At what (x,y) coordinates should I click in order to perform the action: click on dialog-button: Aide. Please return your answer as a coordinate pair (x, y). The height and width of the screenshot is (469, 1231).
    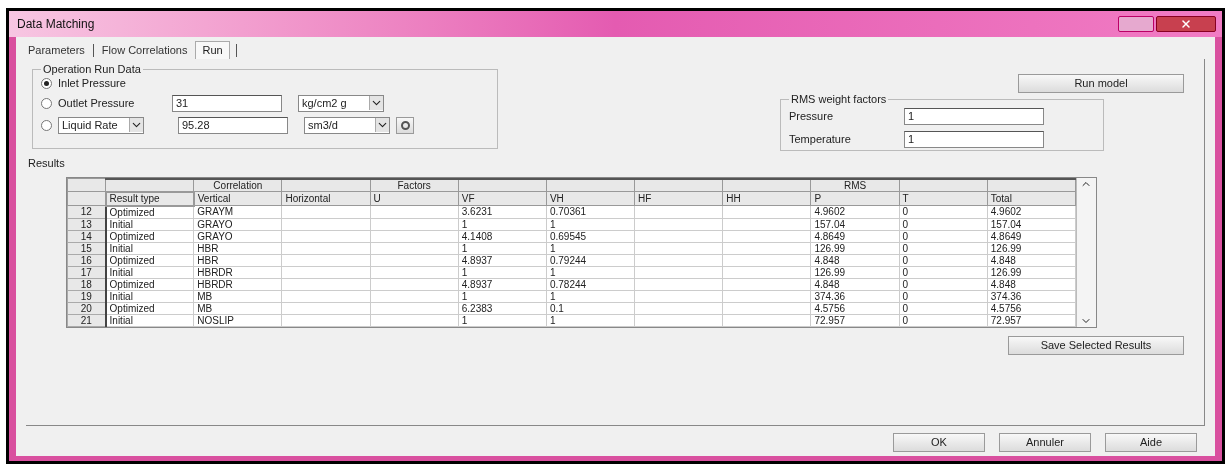
    Looking at the image, I should click on (1151, 442).